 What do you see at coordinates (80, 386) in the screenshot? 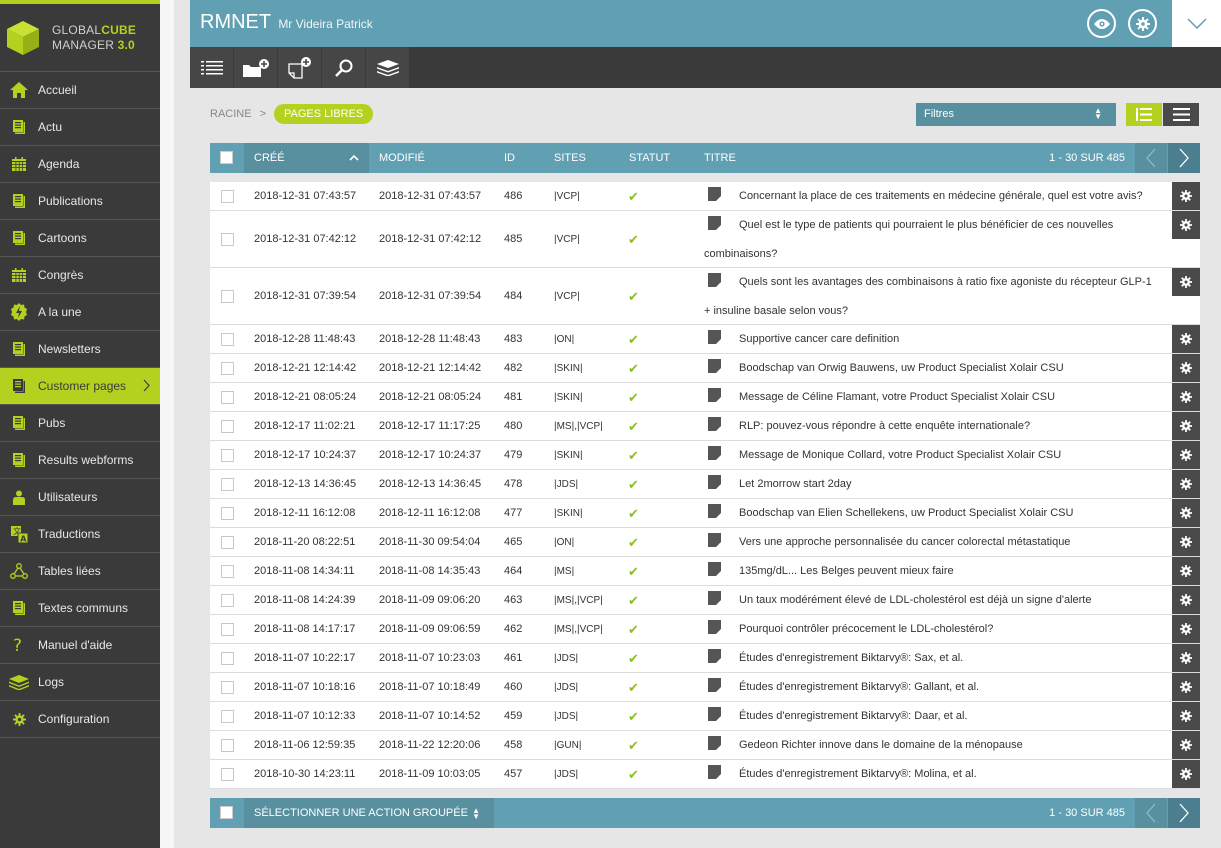
I see `sidebar-item-customer-pages: Customer pages` at bounding box center [80, 386].